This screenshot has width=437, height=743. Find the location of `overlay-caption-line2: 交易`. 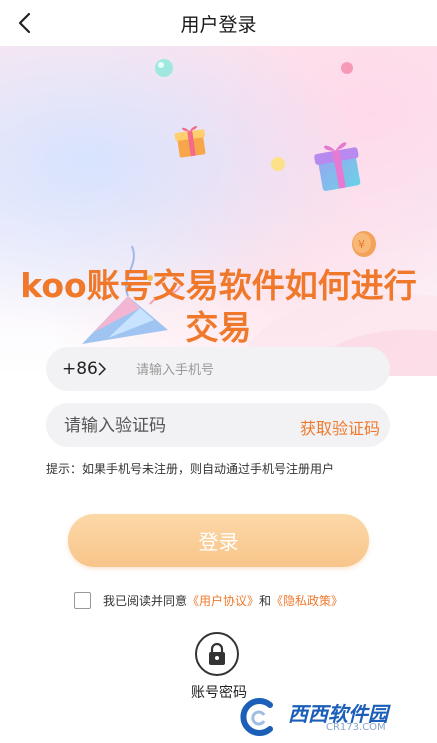

overlay-caption-line2: 交易 is located at coordinates (218, 327).